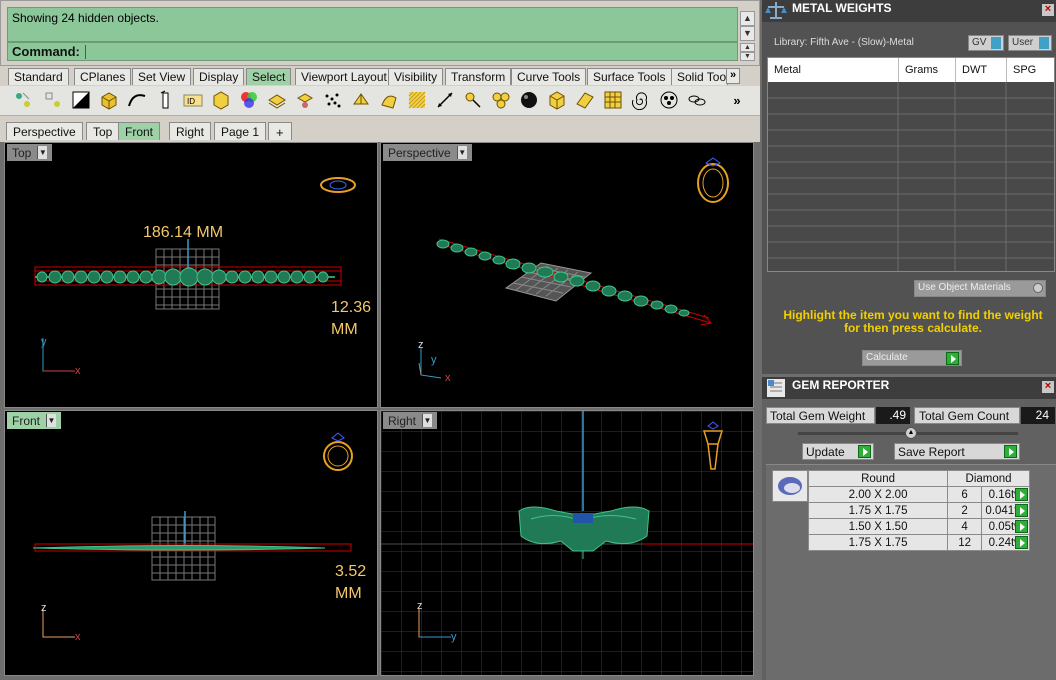 This screenshot has height=680, width=1056. What do you see at coordinates (747, 56) in the screenshot?
I see `command-scroll-down-icon: ▼` at bounding box center [747, 56].